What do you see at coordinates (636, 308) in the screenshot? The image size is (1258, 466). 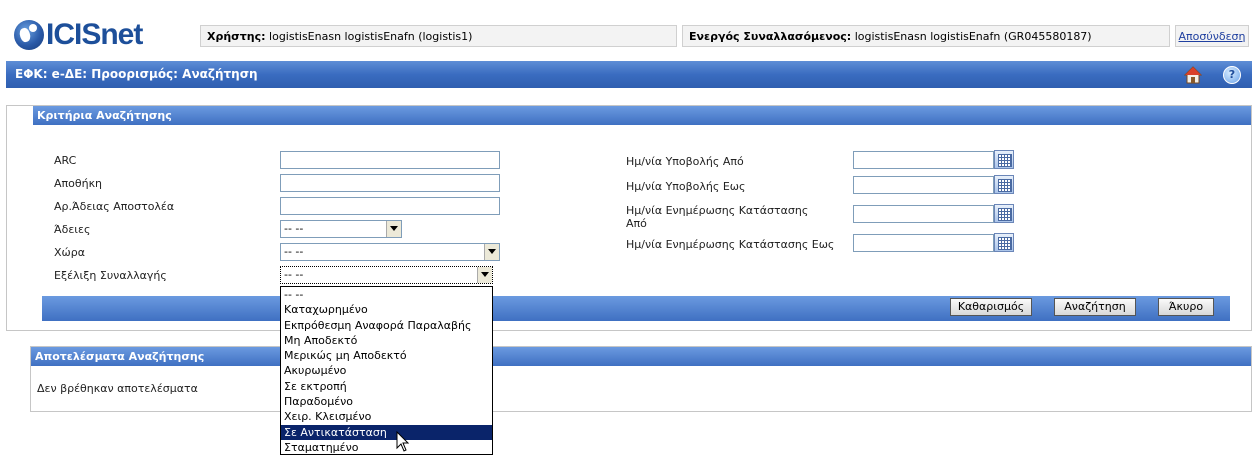 I see `criteria-button-bar` at bounding box center [636, 308].